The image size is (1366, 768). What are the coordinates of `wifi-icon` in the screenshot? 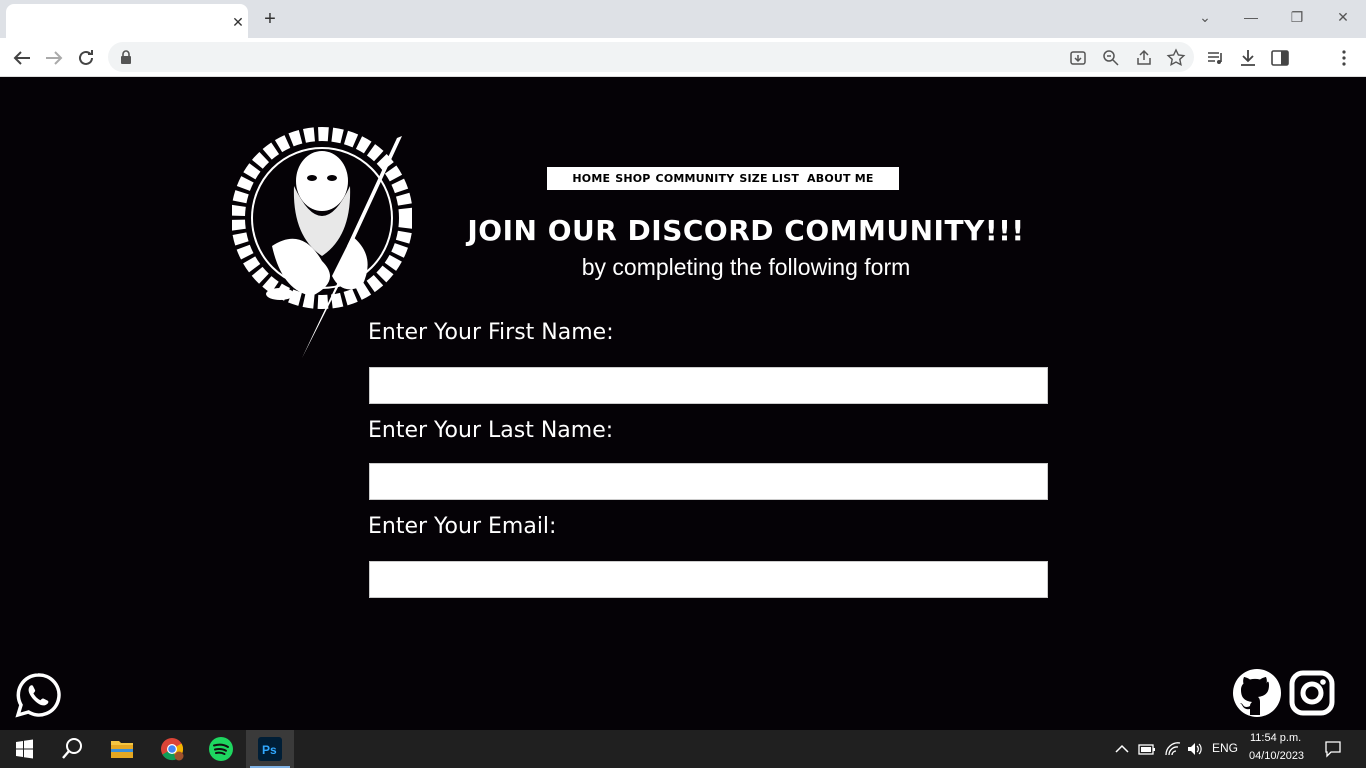 It's located at (1173, 749).